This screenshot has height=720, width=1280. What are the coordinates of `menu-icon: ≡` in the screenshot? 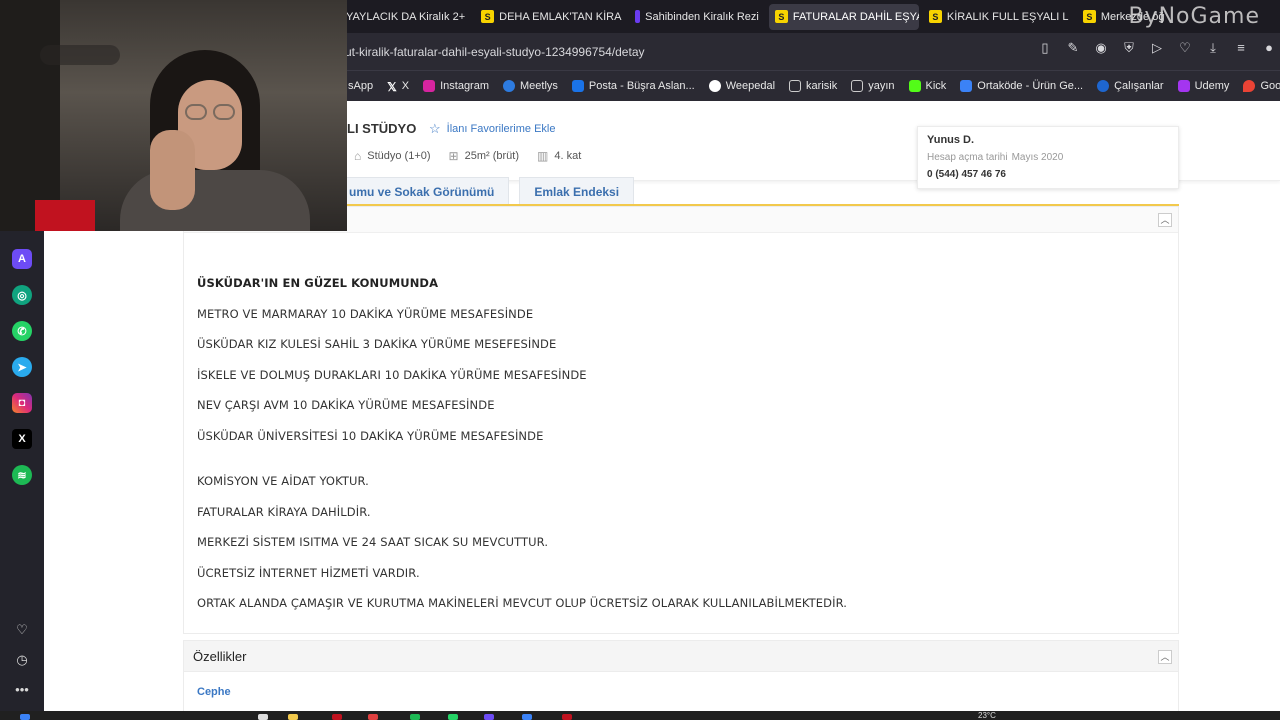 It's located at (1241, 48).